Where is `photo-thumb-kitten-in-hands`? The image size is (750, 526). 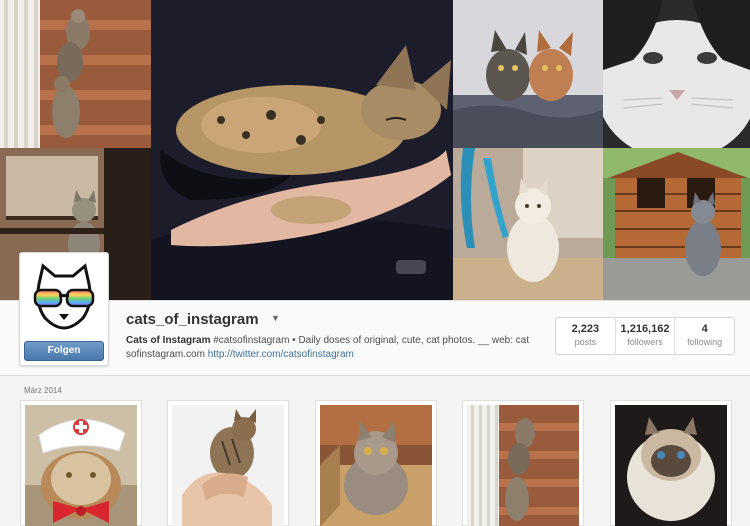 photo-thumb-kitten-in-hands is located at coordinates (228, 463).